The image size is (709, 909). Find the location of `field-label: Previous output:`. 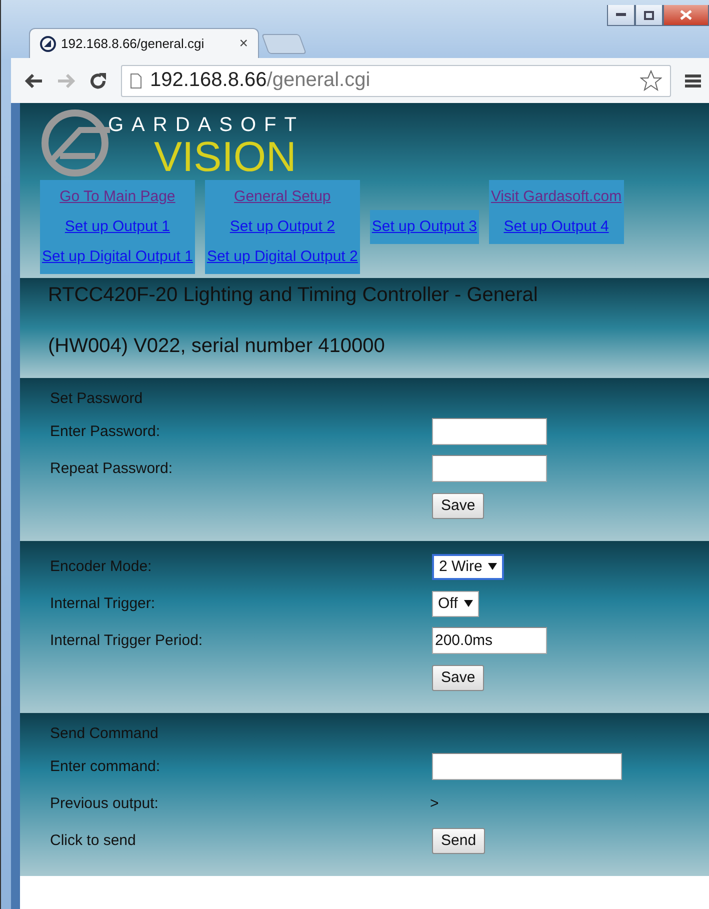

field-label: Previous output: is located at coordinates (105, 803).